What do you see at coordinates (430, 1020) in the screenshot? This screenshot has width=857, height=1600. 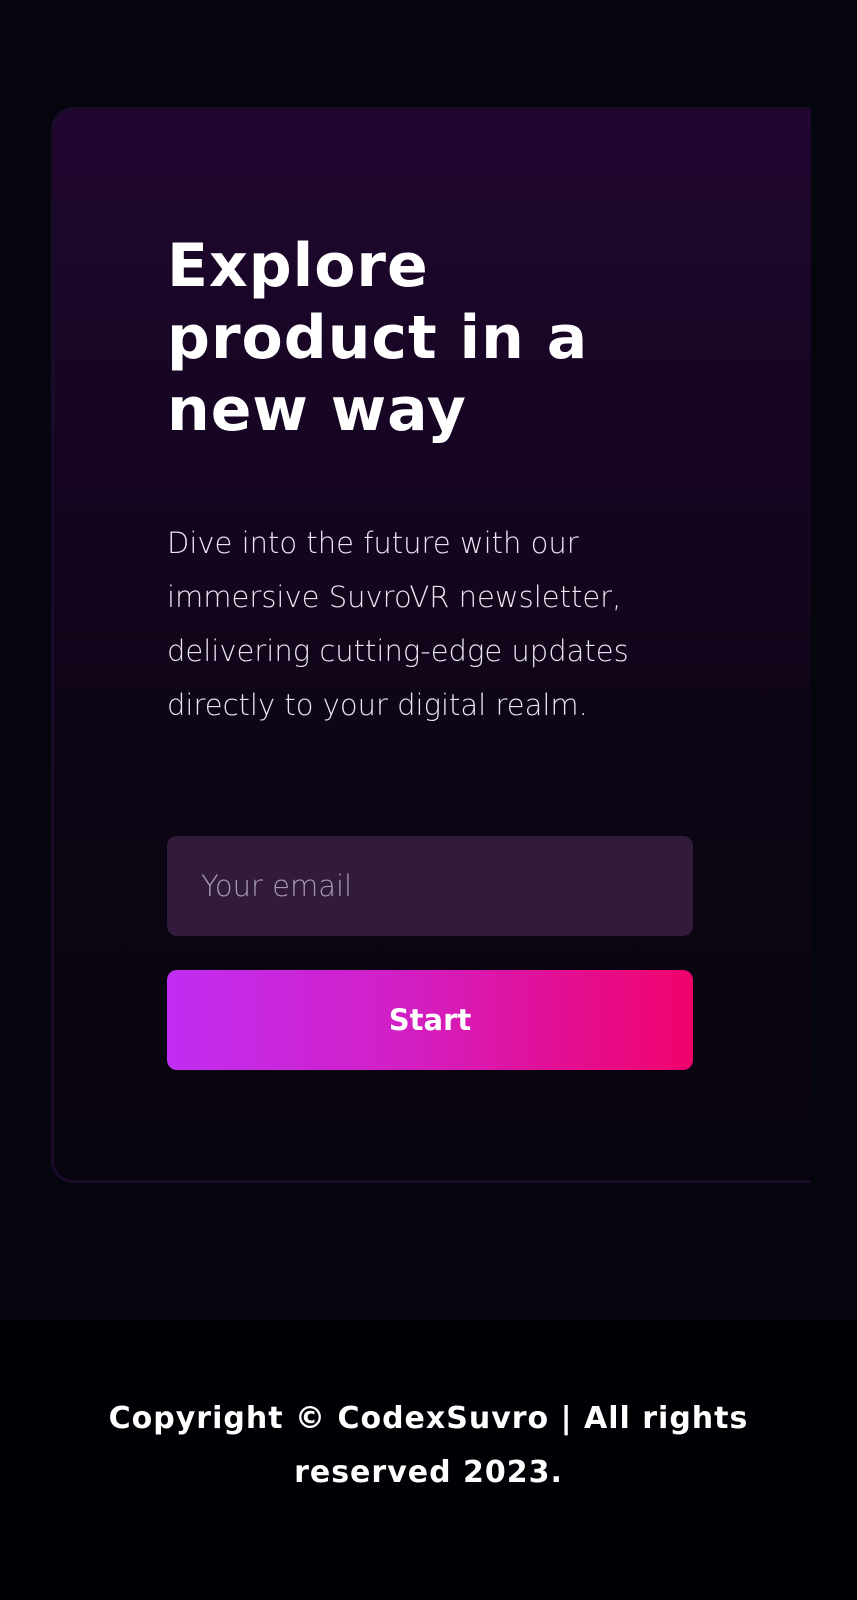 I see `start-button: Start` at bounding box center [430, 1020].